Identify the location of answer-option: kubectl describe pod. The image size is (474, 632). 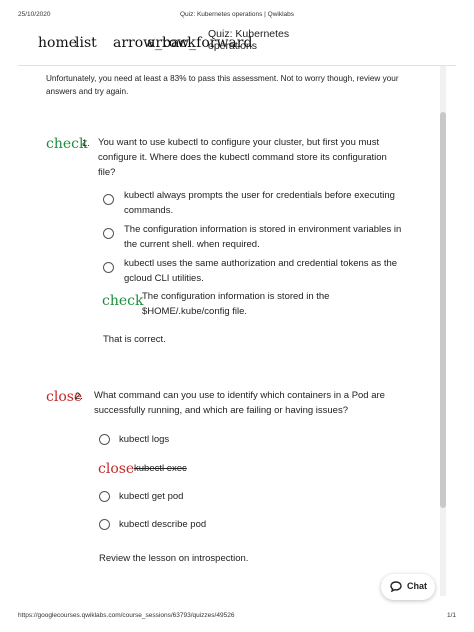
(162, 524).